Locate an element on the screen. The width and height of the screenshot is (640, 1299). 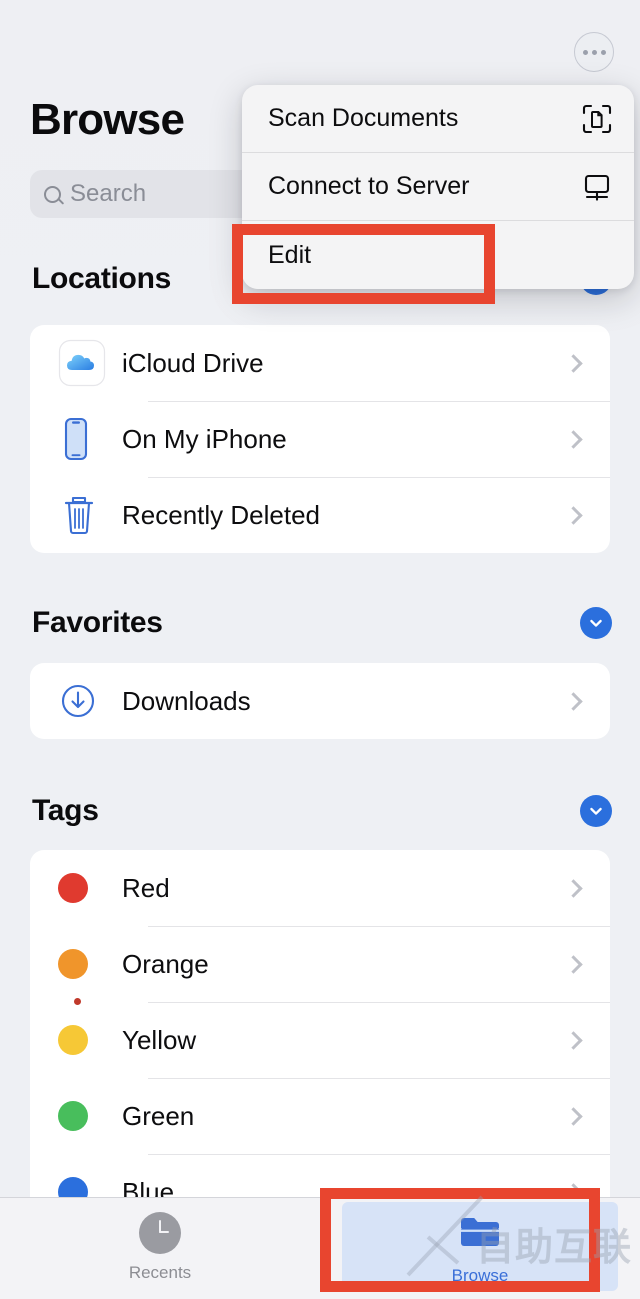
section-title: Favorites is located at coordinates (97, 622).